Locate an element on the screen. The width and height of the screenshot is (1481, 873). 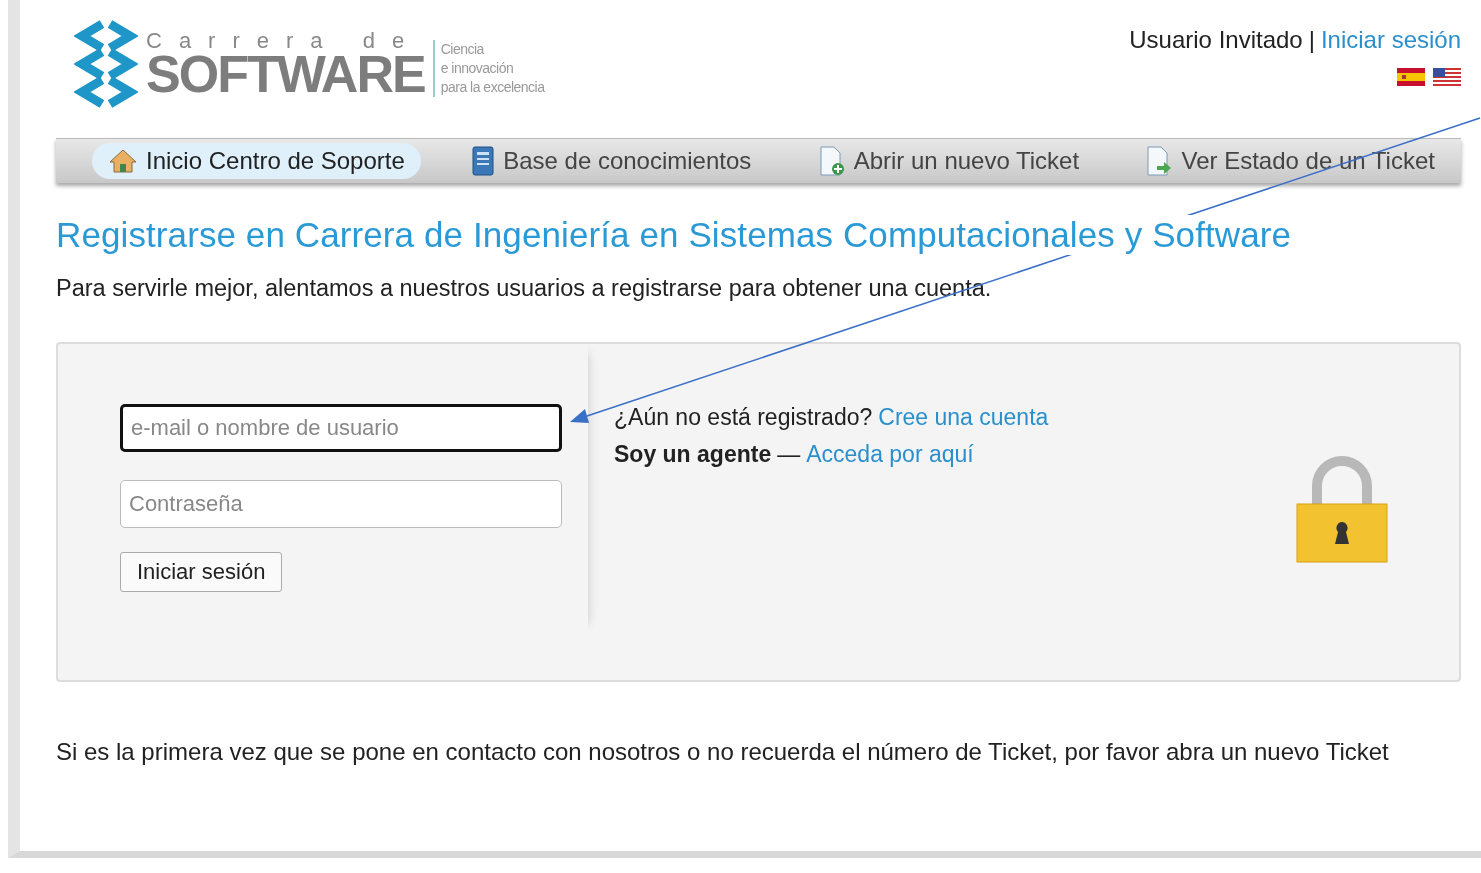
page-title: Registrarse en Carrera de Ingeniería en Sistemas Computacionales y Software is located at coordinates (674, 235).